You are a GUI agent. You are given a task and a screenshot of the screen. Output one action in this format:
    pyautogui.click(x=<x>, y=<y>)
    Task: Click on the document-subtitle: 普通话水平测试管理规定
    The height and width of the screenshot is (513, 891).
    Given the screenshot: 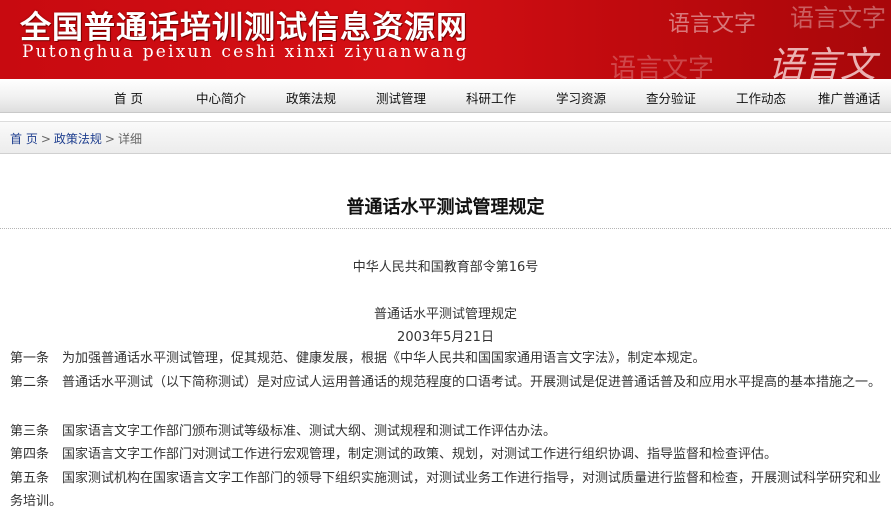 What is the action you would take?
    pyautogui.click(x=445, y=314)
    